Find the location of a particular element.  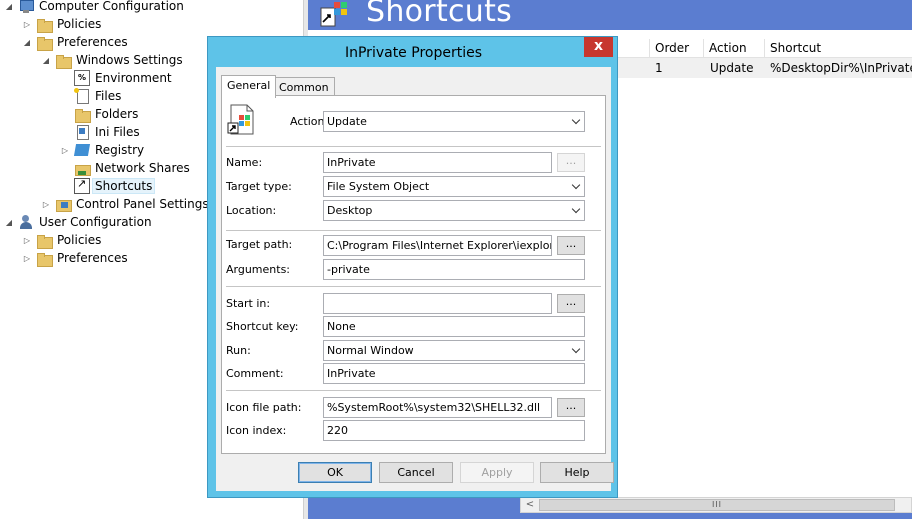

action-dropdown: Update is located at coordinates (454, 121).